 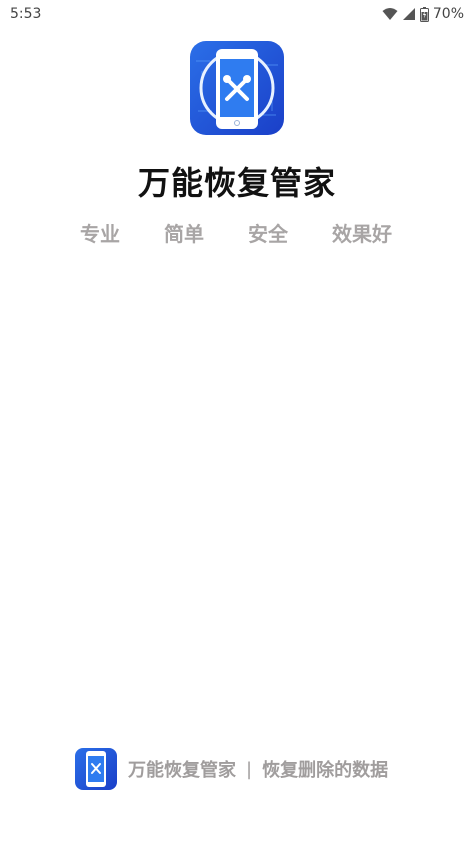 I want to click on battery-icon, so click(x=424, y=14).